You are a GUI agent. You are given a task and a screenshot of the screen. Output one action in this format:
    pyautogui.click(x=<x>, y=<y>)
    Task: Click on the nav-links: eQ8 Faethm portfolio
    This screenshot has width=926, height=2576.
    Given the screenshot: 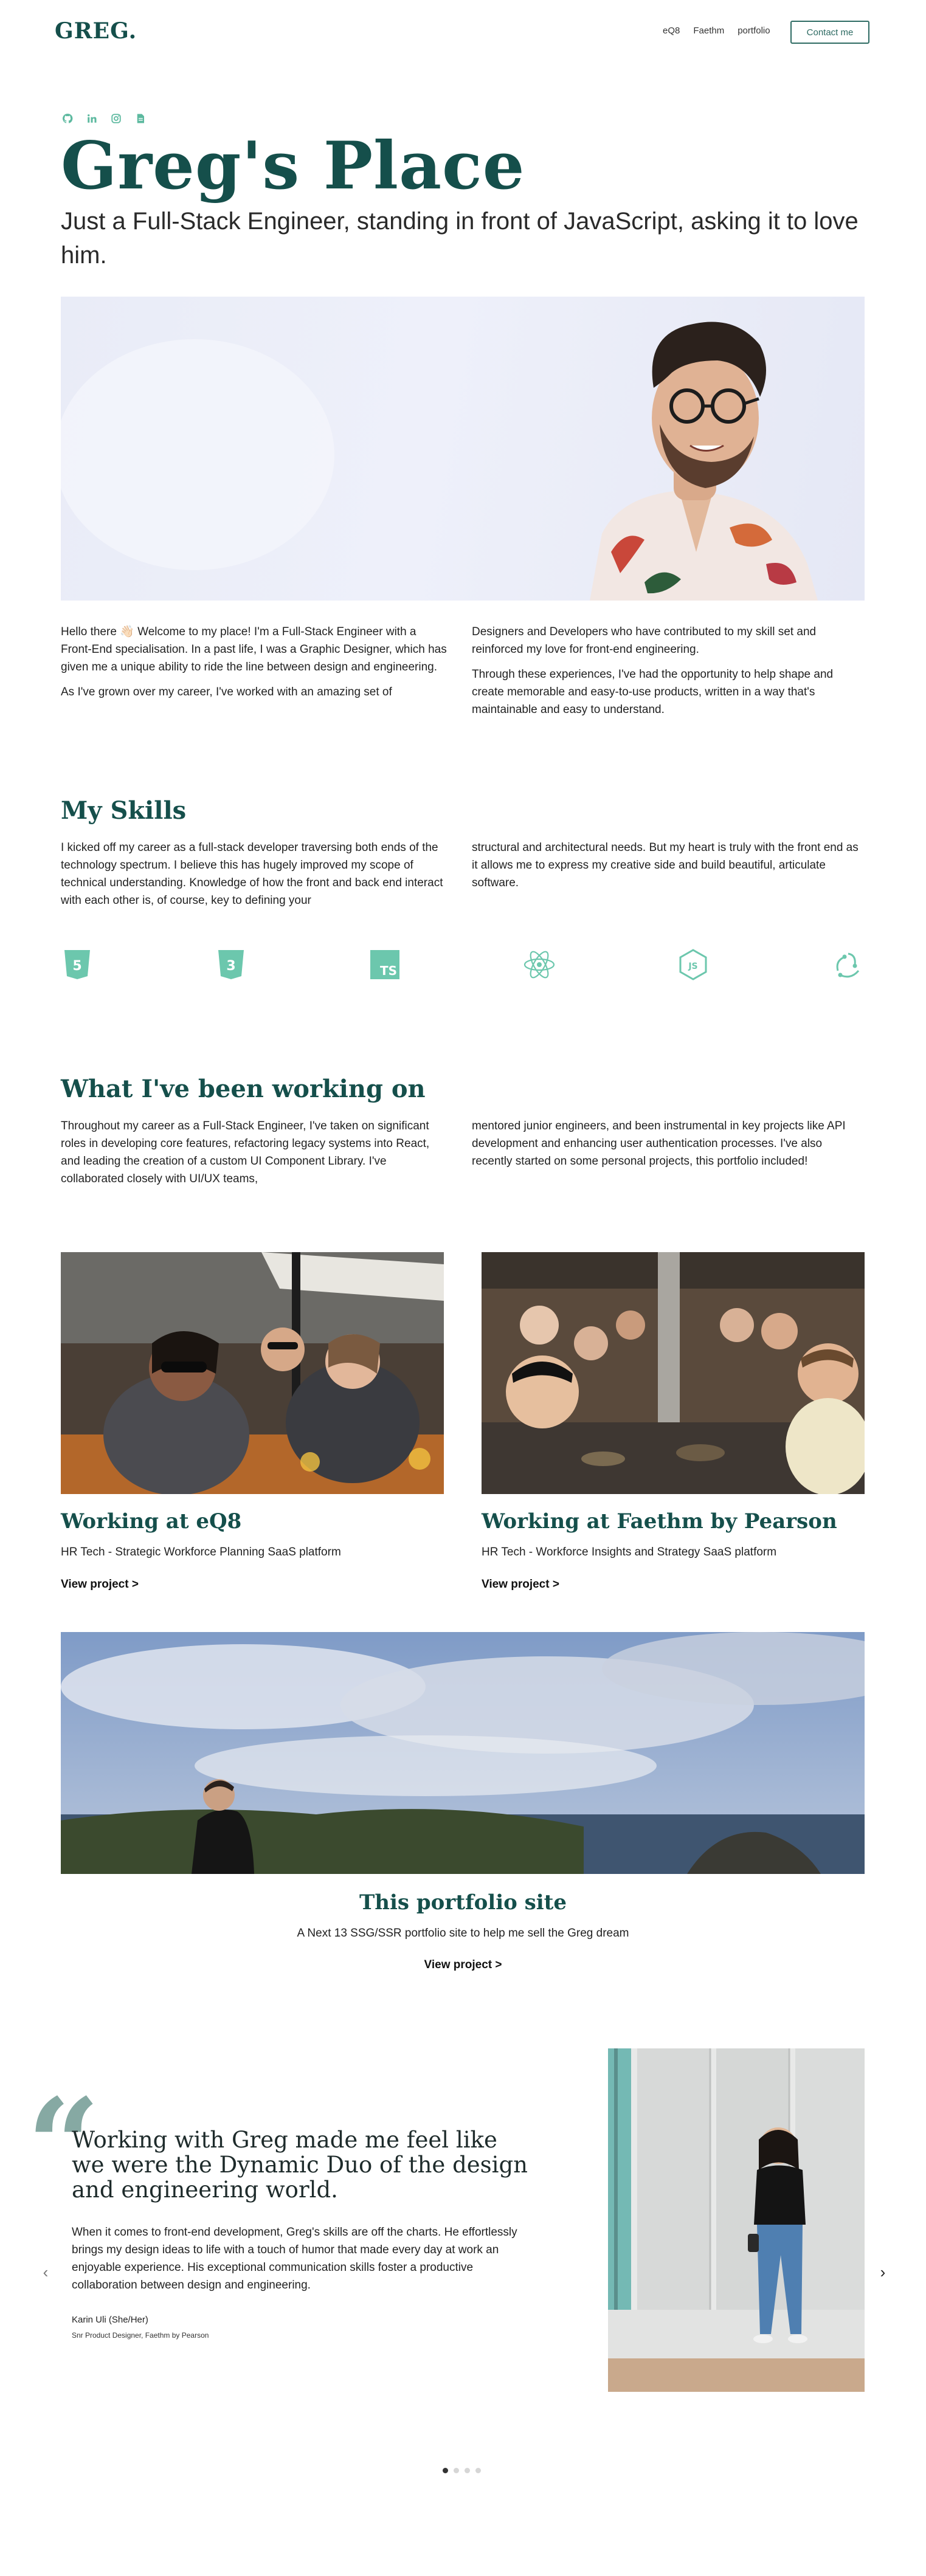 What is the action you would take?
    pyautogui.click(x=716, y=31)
    